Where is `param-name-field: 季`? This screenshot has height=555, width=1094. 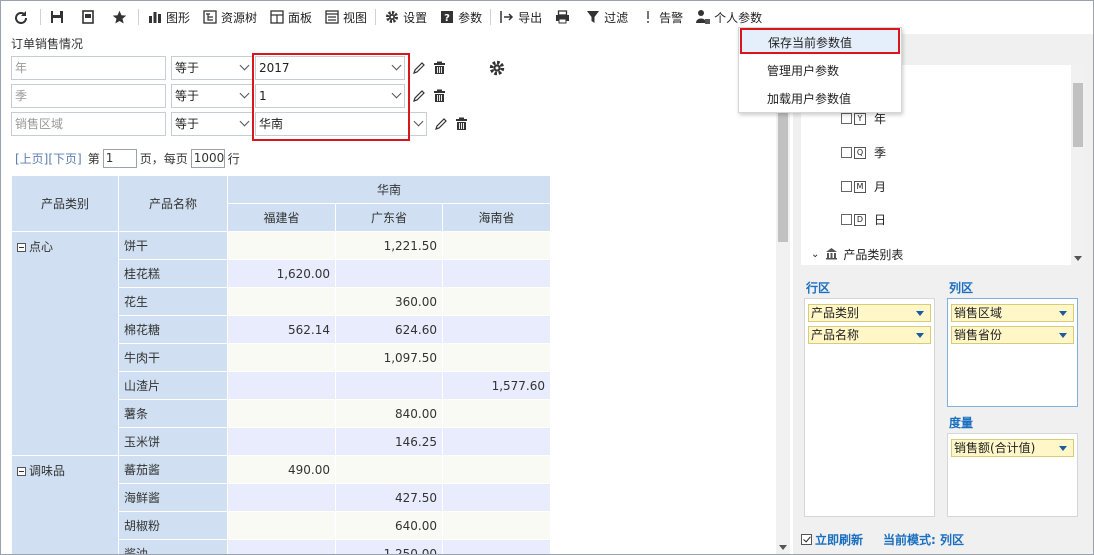 param-name-field: 季 is located at coordinates (88, 96).